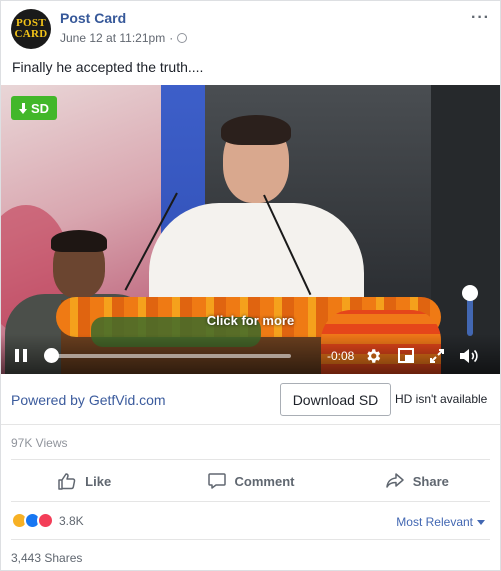  What do you see at coordinates (480, 18) in the screenshot?
I see `more-options-button: ···` at bounding box center [480, 18].